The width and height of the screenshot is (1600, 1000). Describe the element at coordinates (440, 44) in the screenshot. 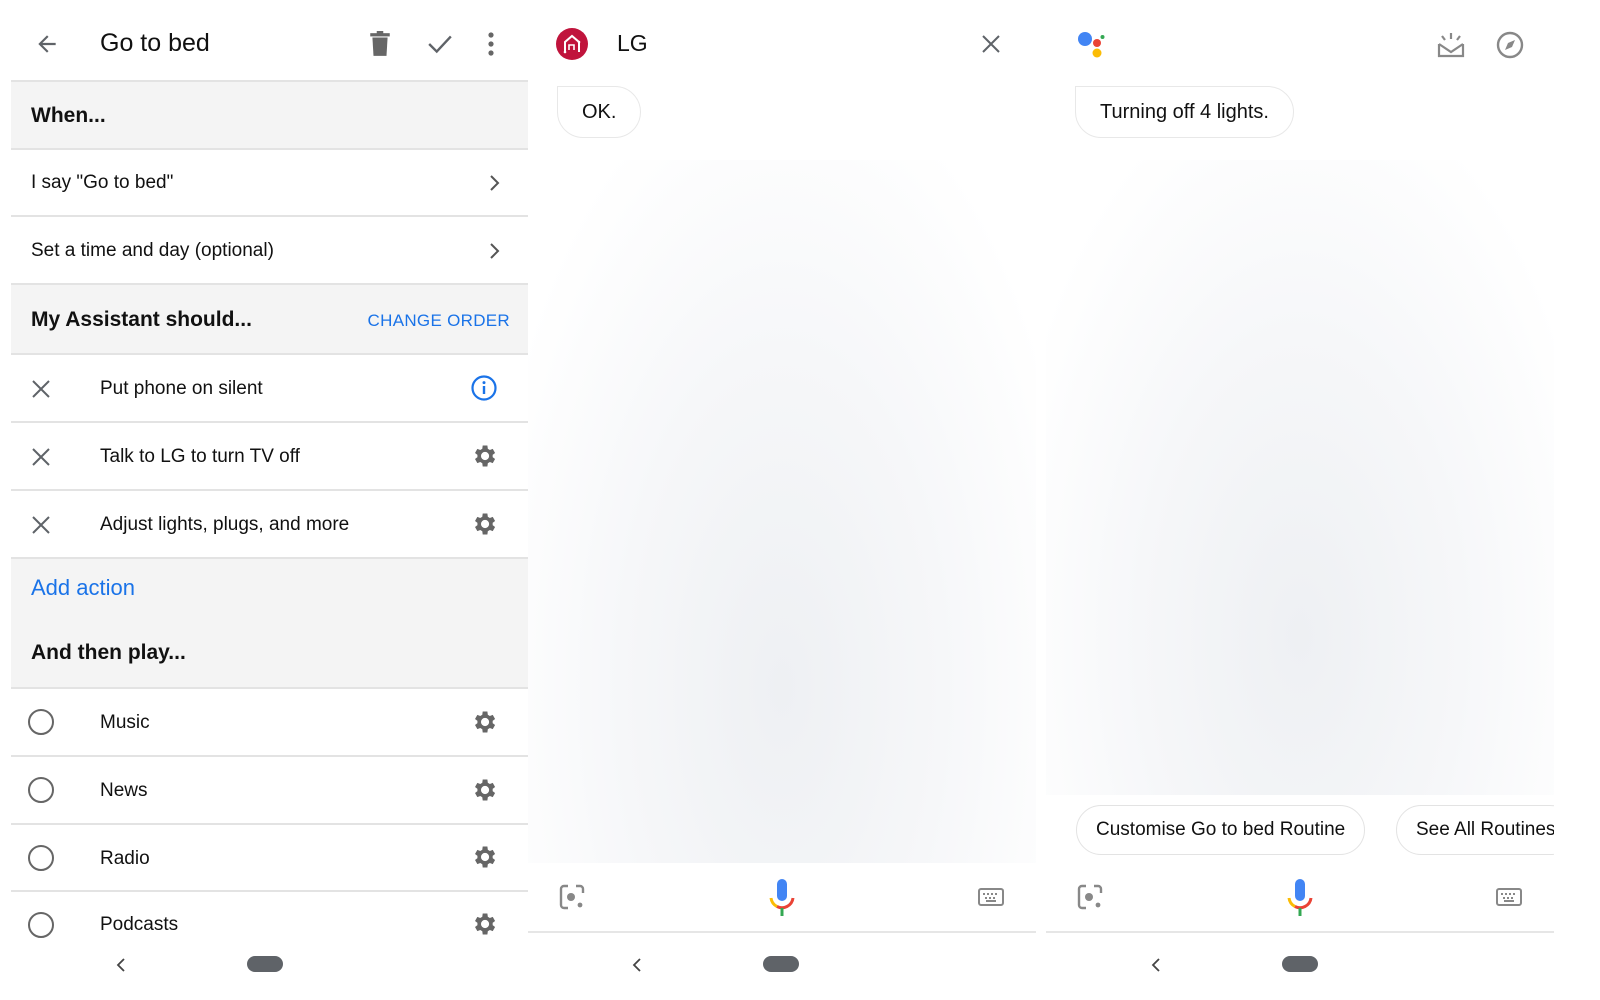

I see `check-icon` at that location.